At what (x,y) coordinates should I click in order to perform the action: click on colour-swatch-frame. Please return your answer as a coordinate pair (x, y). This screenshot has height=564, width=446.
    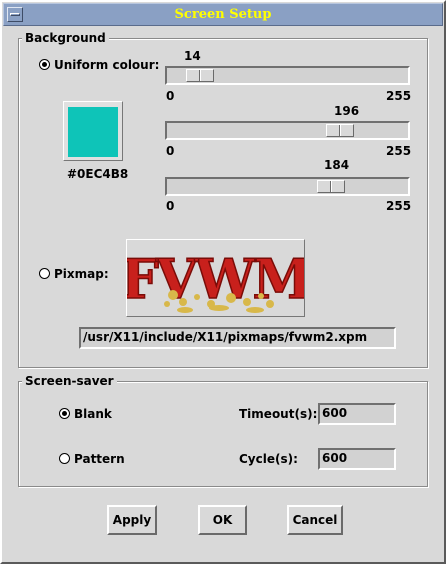
    Looking at the image, I should click on (93, 131).